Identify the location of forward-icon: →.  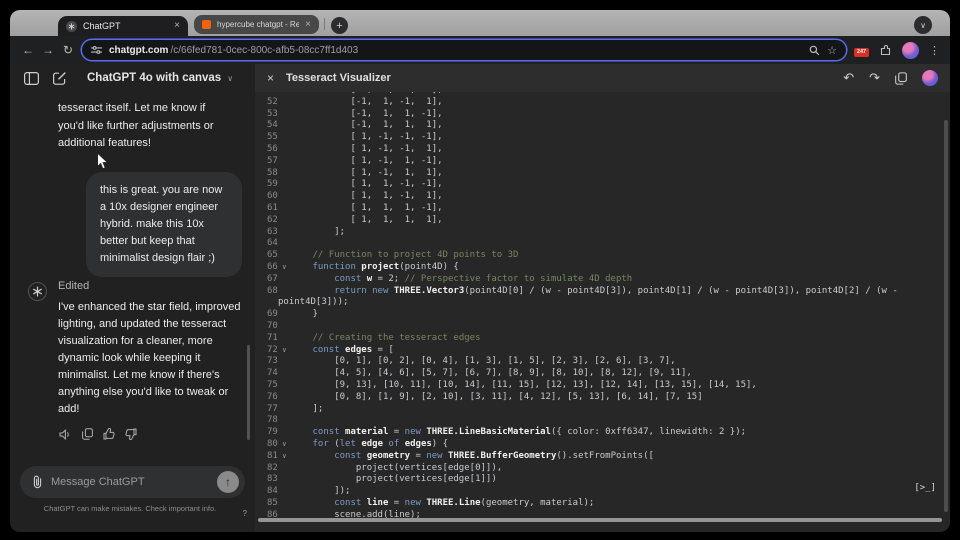
(48, 50).